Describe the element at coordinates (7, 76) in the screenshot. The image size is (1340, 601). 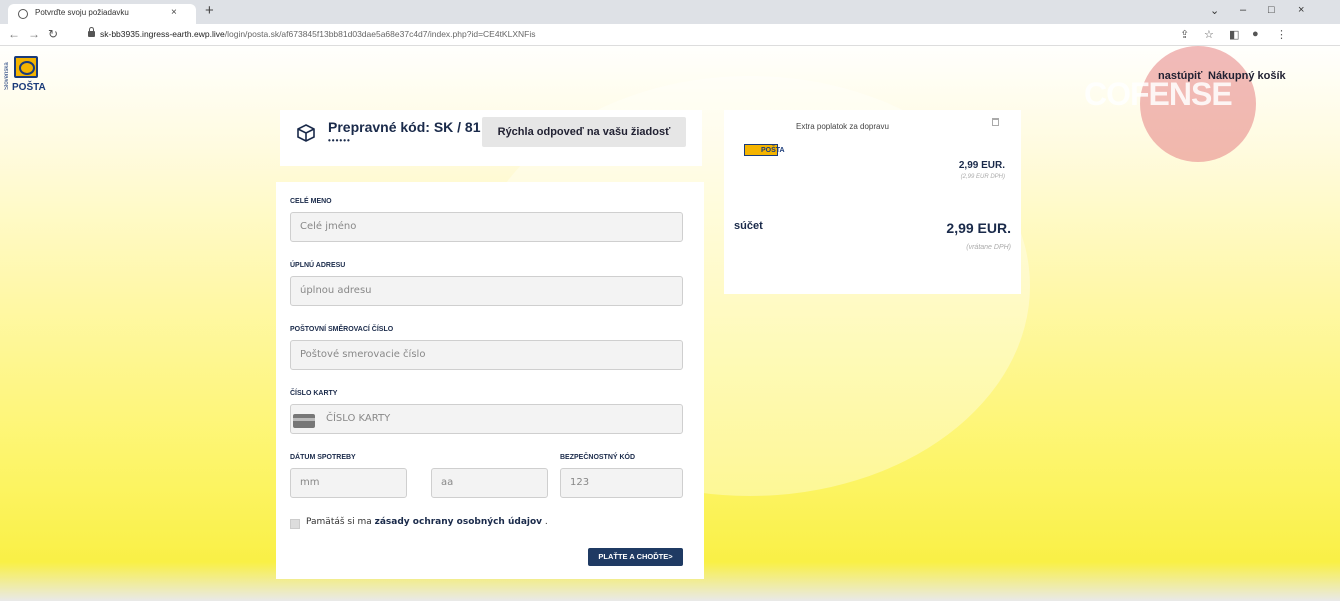
I see `logo-side-text: Slovenská` at that location.